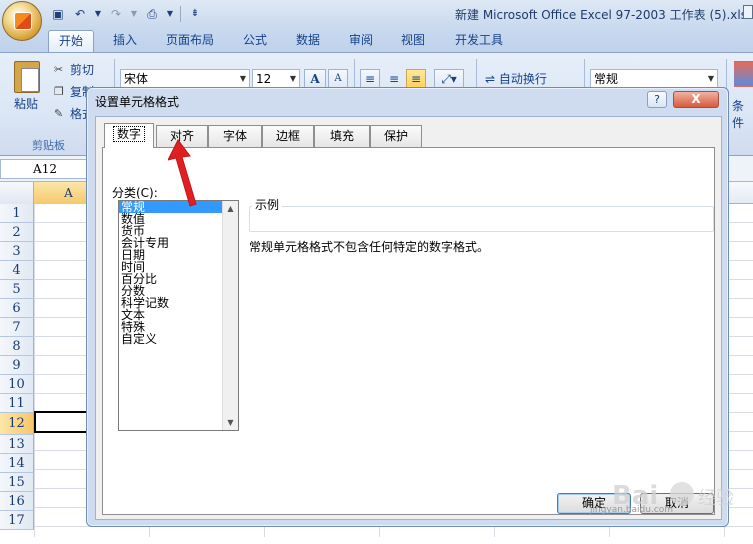  What do you see at coordinates (182, 173) in the screenshot?
I see `annotation-arrow-icon` at bounding box center [182, 173].